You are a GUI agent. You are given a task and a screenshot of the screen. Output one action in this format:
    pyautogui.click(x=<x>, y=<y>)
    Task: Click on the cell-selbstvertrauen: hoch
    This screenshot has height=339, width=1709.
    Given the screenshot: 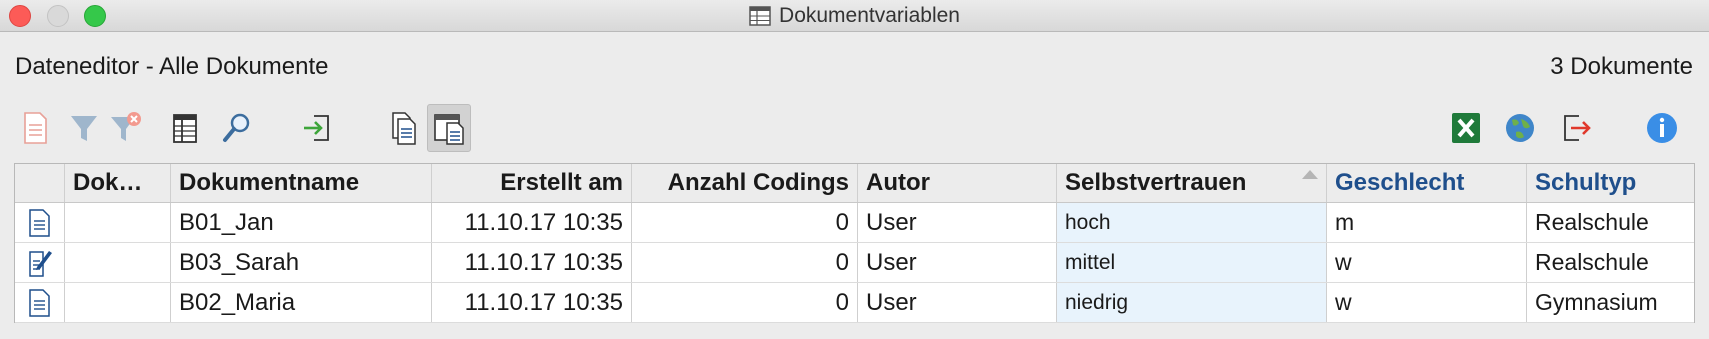 What is the action you would take?
    pyautogui.click(x=1192, y=222)
    